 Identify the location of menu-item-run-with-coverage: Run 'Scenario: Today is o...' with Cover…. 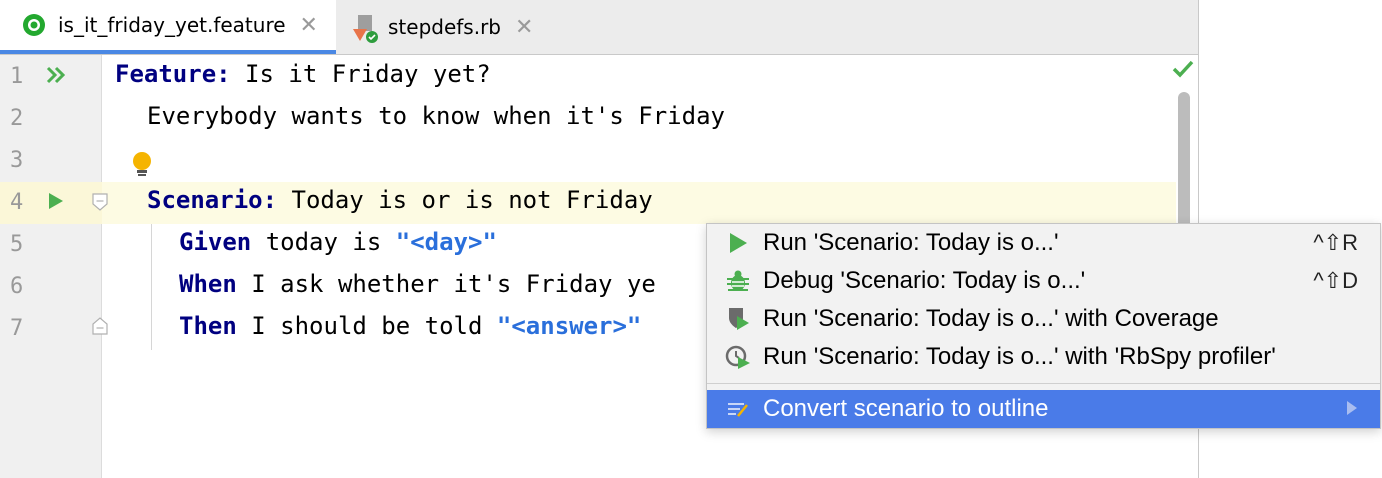
(1043, 319).